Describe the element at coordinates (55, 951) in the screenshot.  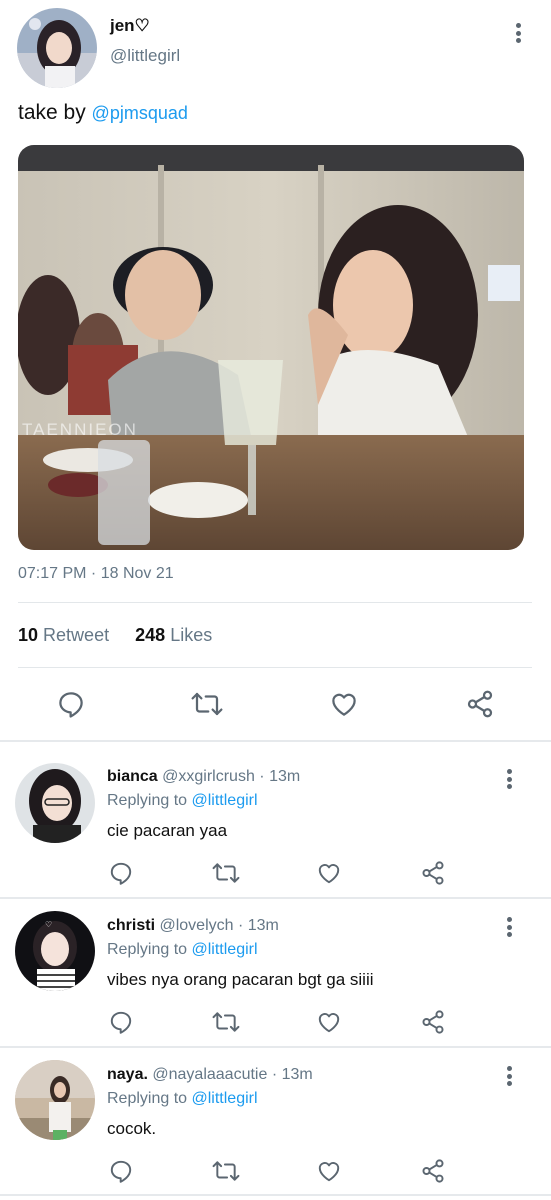
I see `reply-avatar: ♡` at that location.